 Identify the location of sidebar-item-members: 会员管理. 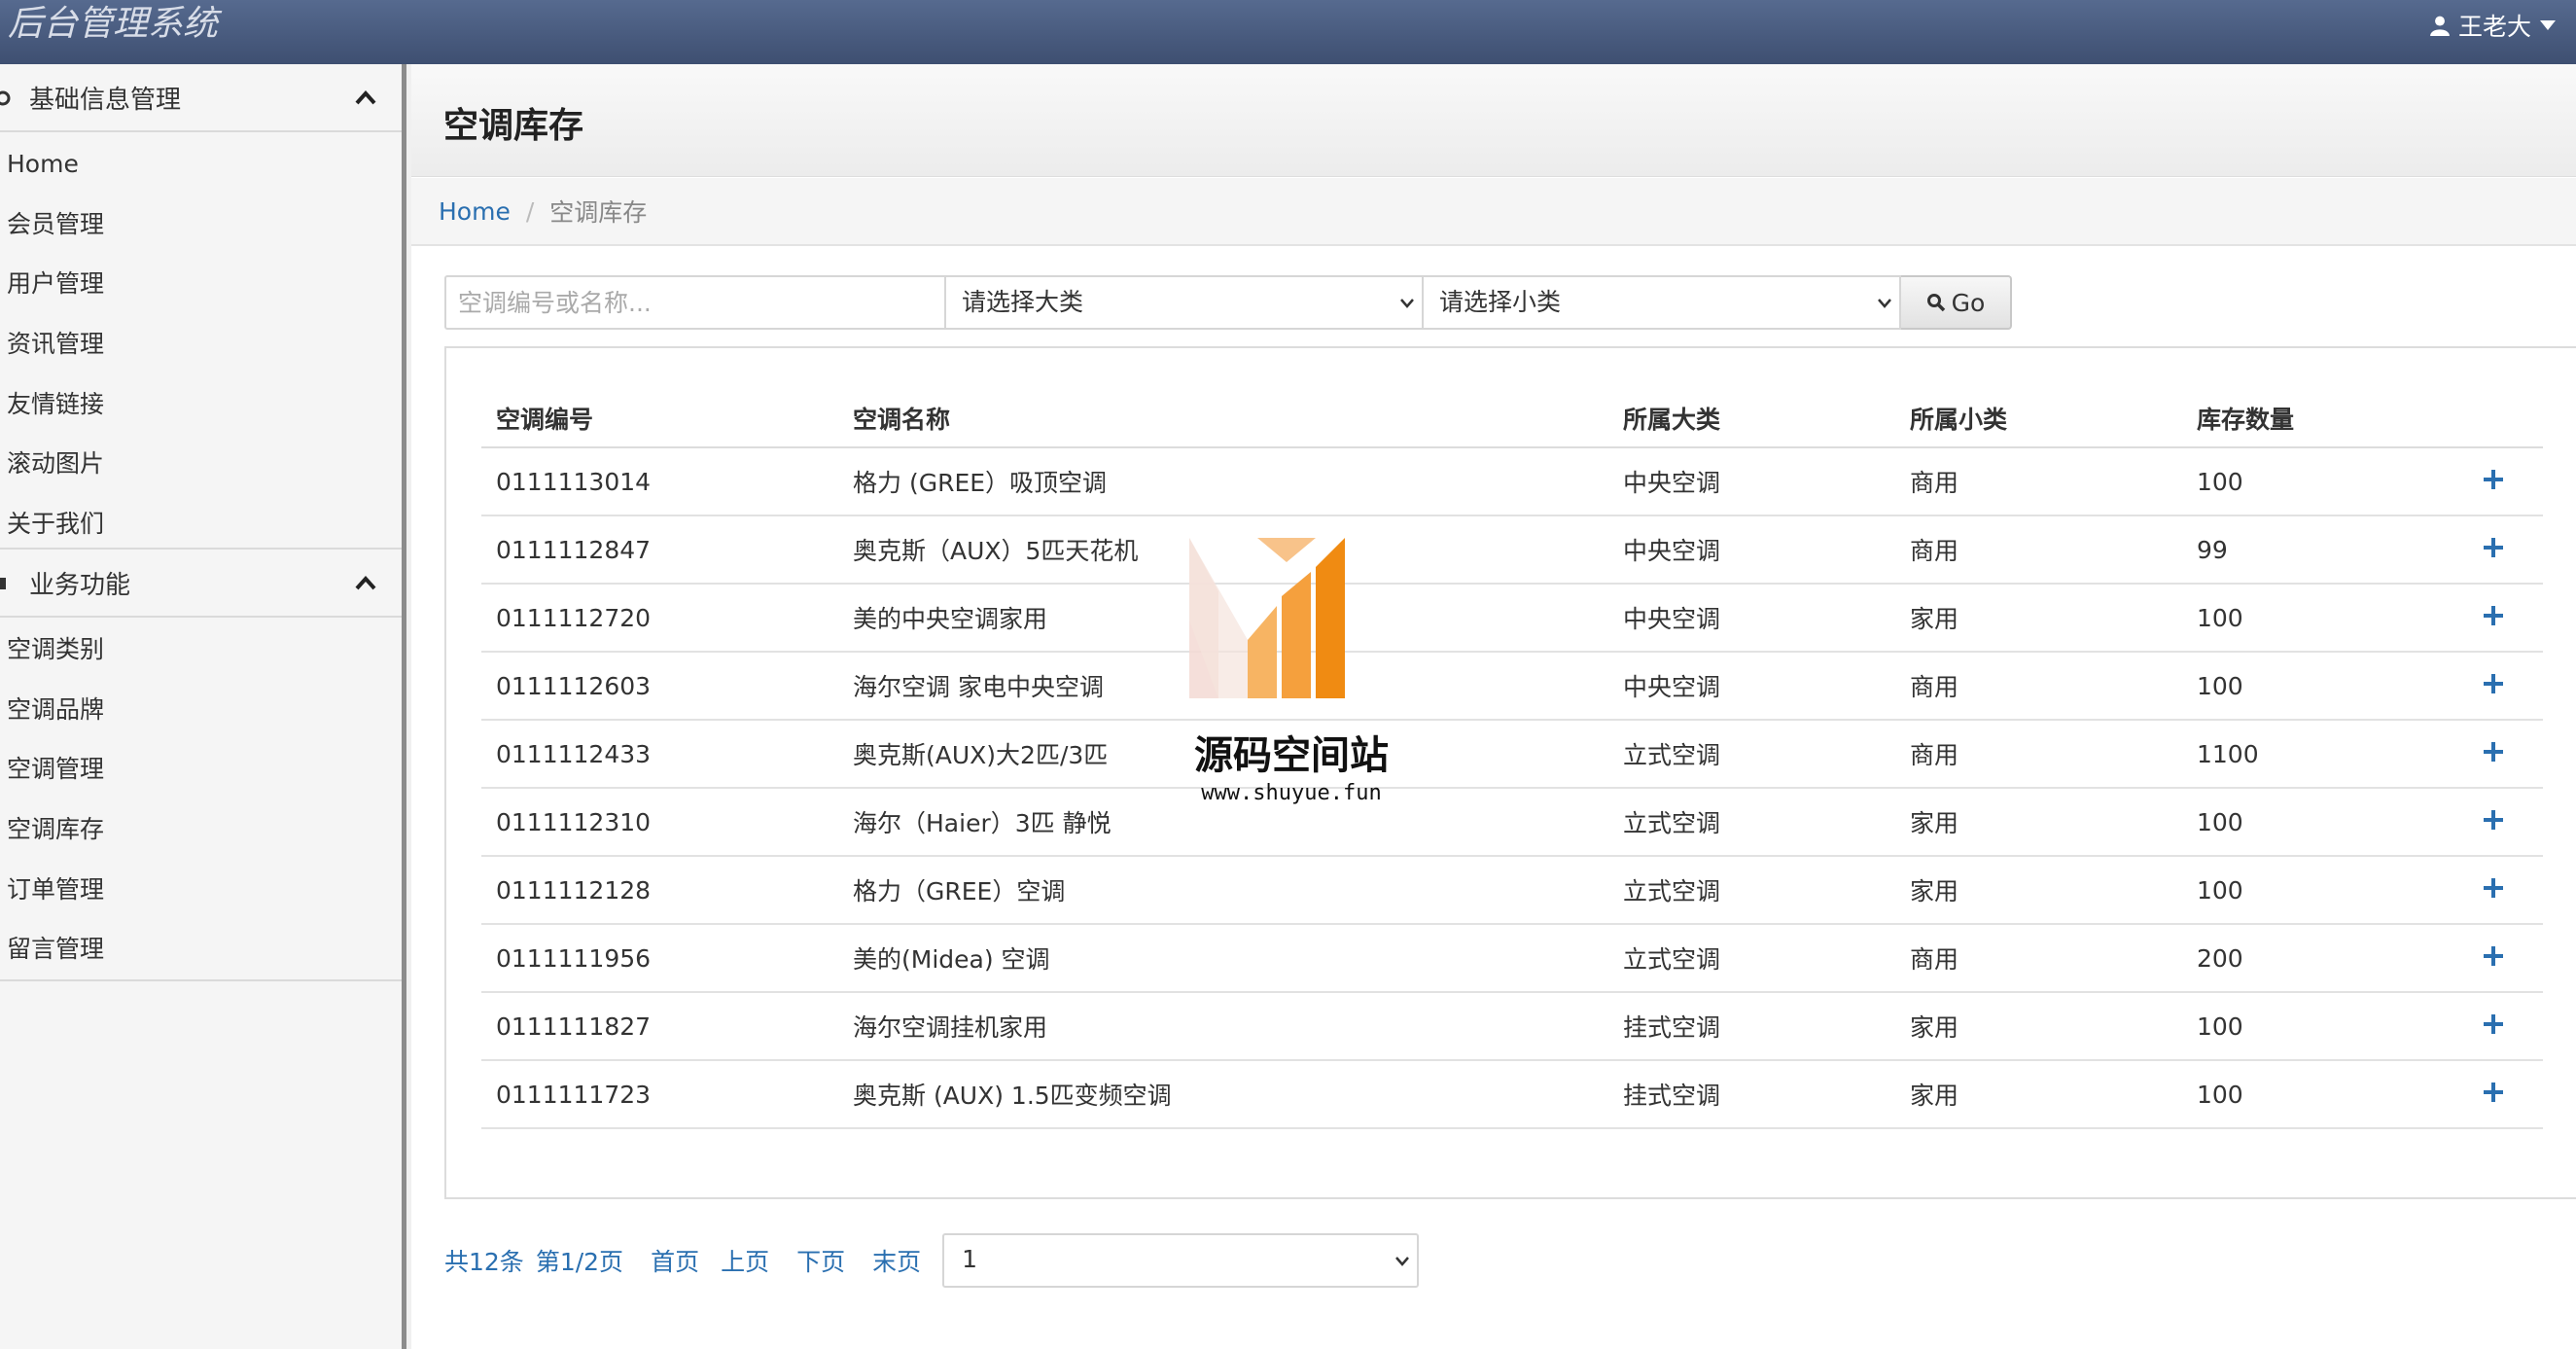
(201, 225).